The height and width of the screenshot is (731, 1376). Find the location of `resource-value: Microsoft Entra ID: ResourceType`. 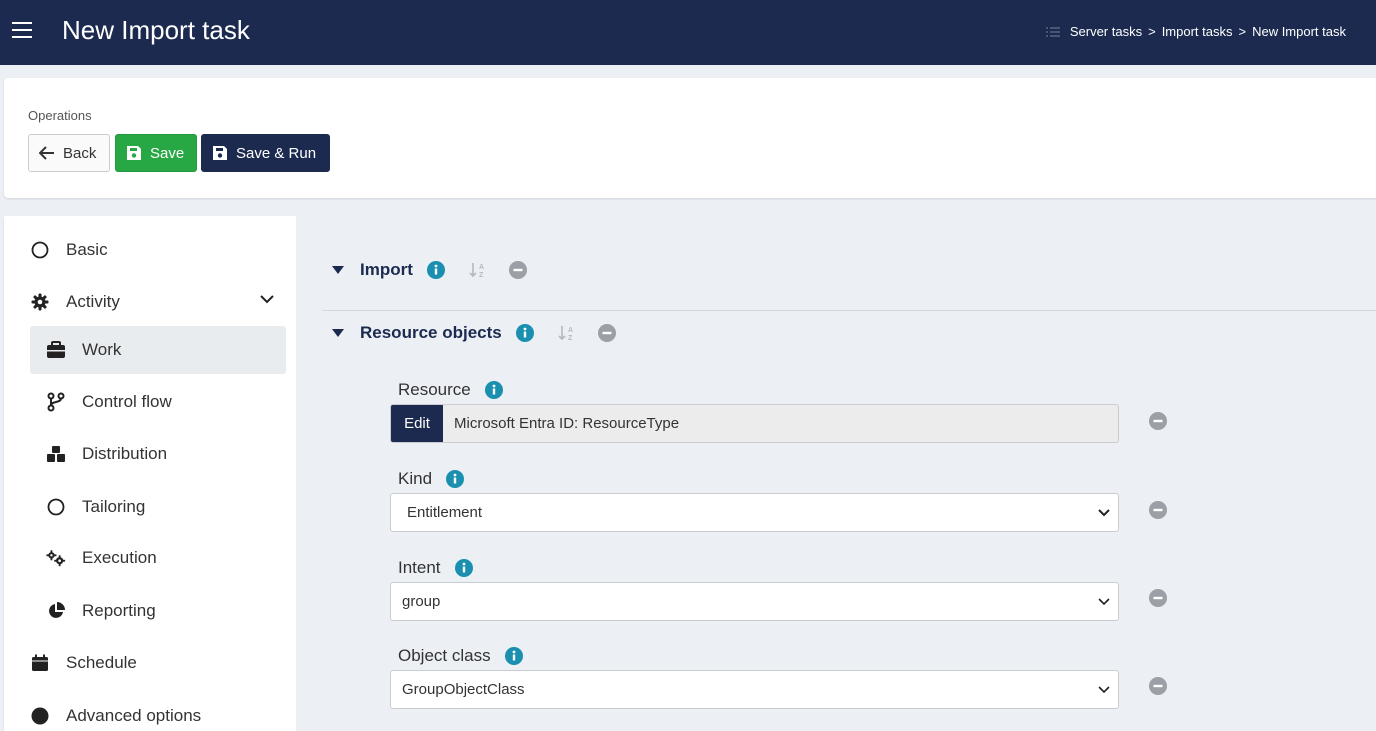

resource-value: Microsoft Entra ID: ResourceType is located at coordinates (567, 423).